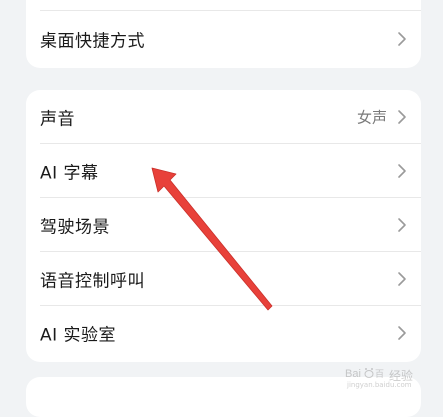  I want to click on ai-subtitles-row: AI 字幕, so click(223, 171).